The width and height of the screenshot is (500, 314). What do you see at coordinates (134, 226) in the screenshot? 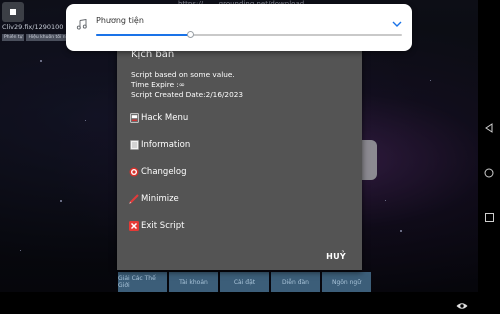
I see `cross-mark-icon` at bounding box center [134, 226].